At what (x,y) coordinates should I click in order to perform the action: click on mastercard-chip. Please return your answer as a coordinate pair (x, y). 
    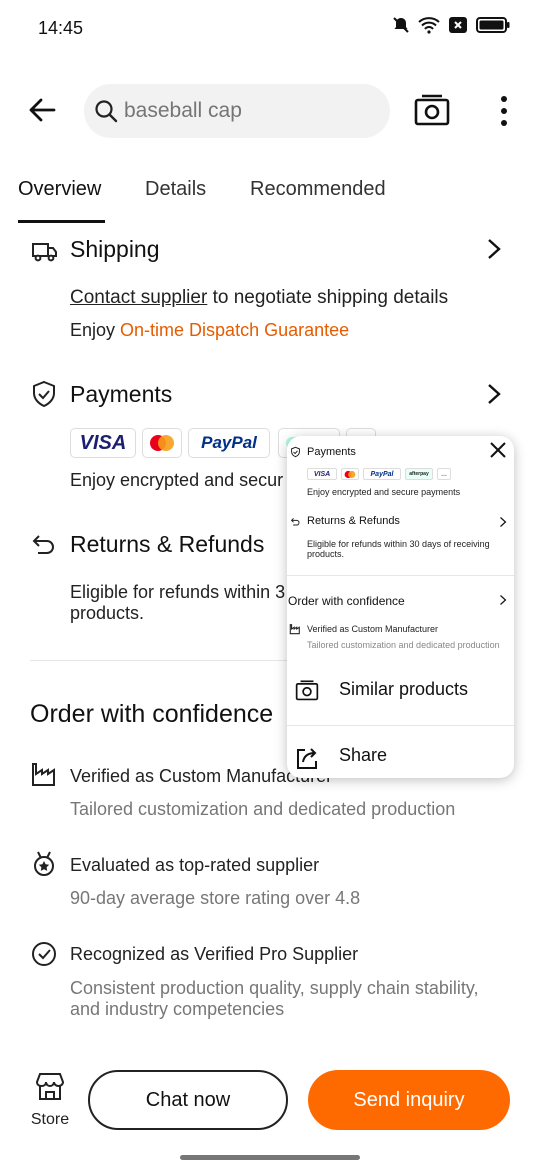
    Looking at the image, I should click on (162, 443).